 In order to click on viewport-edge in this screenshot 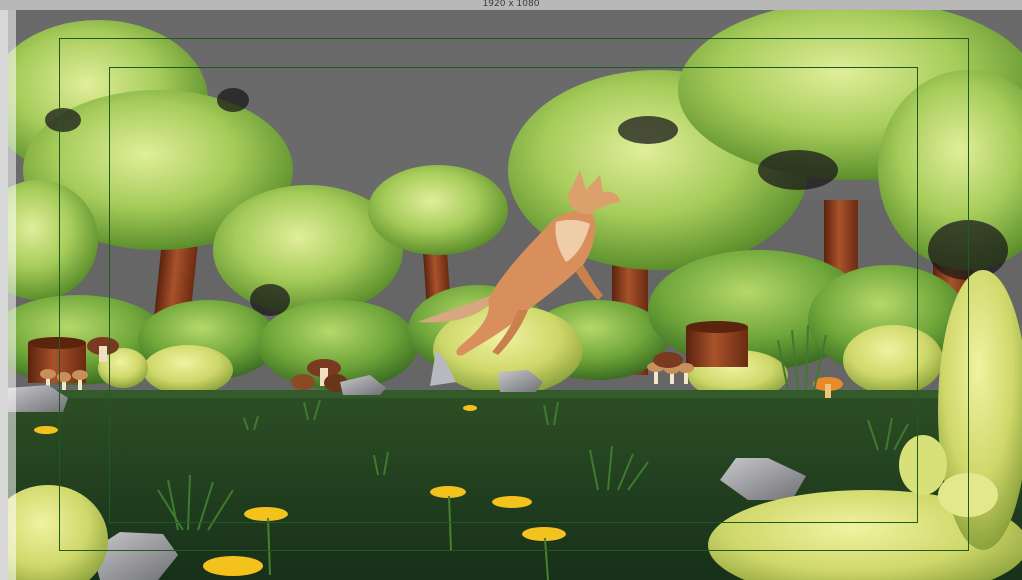, I will do `click(4, 295)`.